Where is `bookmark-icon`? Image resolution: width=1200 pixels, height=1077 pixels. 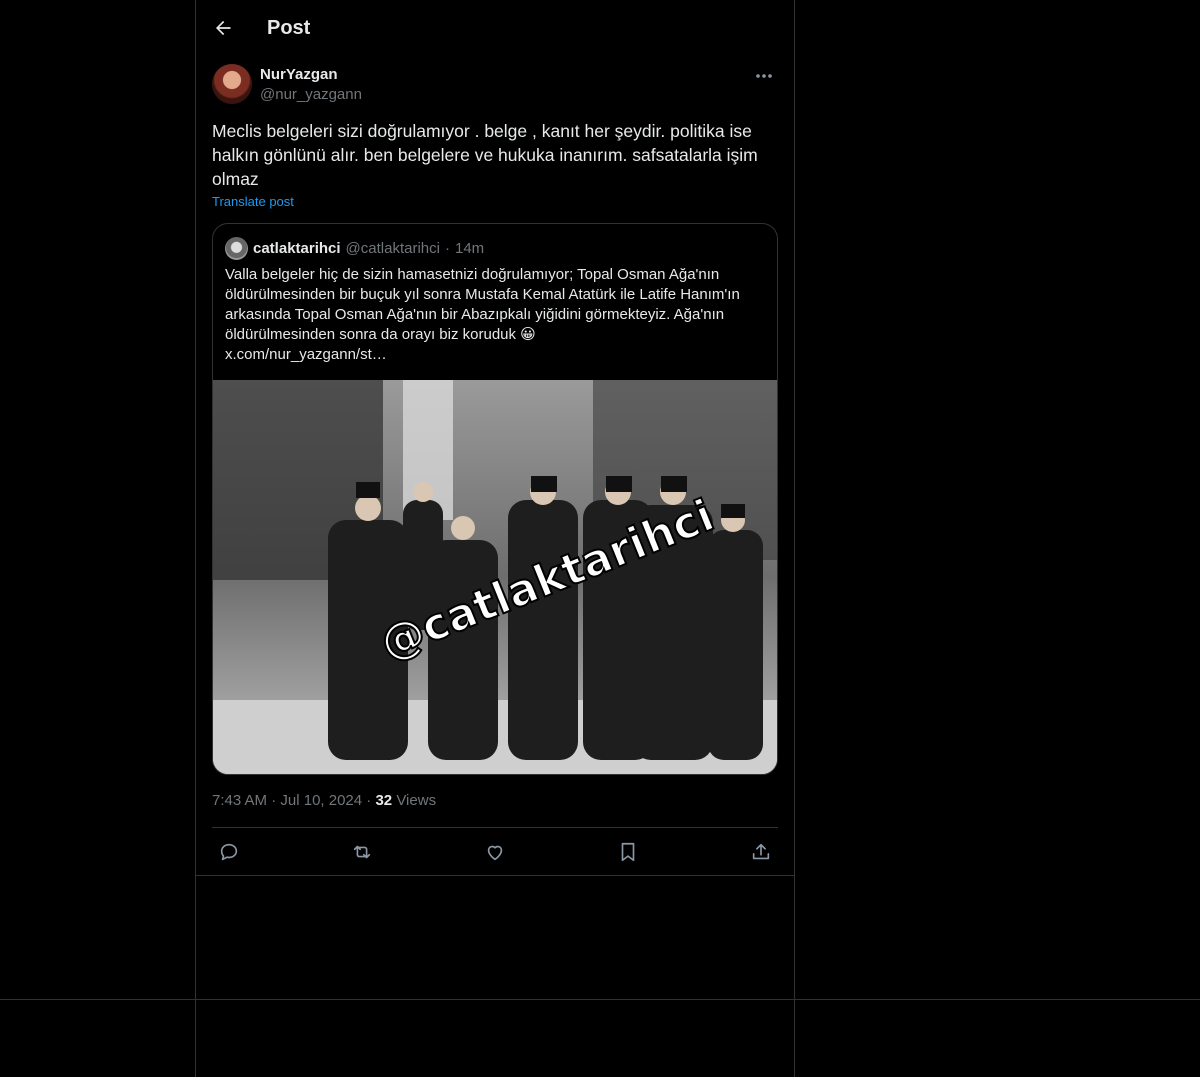 bookmark-icon is located at coordinates (628, 852).